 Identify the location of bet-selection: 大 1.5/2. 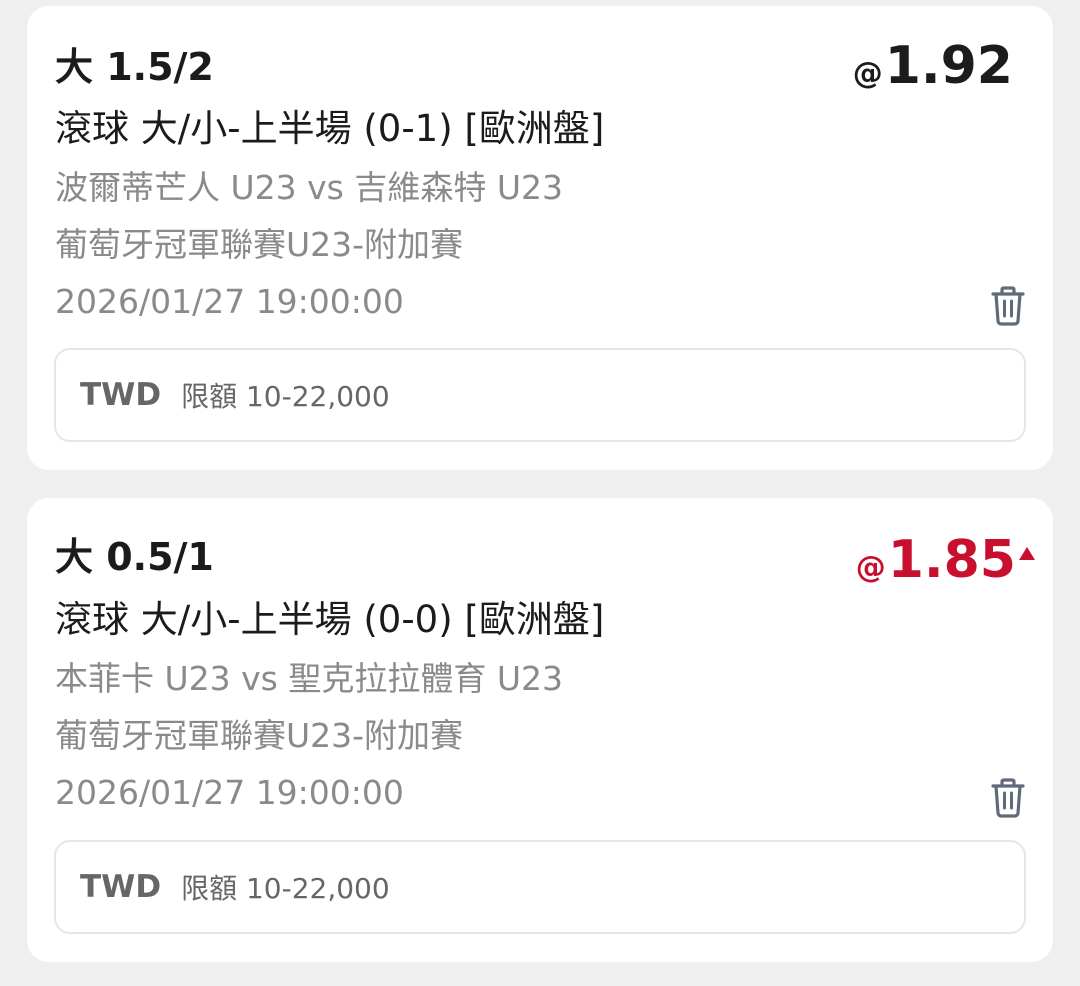
(134, 67).